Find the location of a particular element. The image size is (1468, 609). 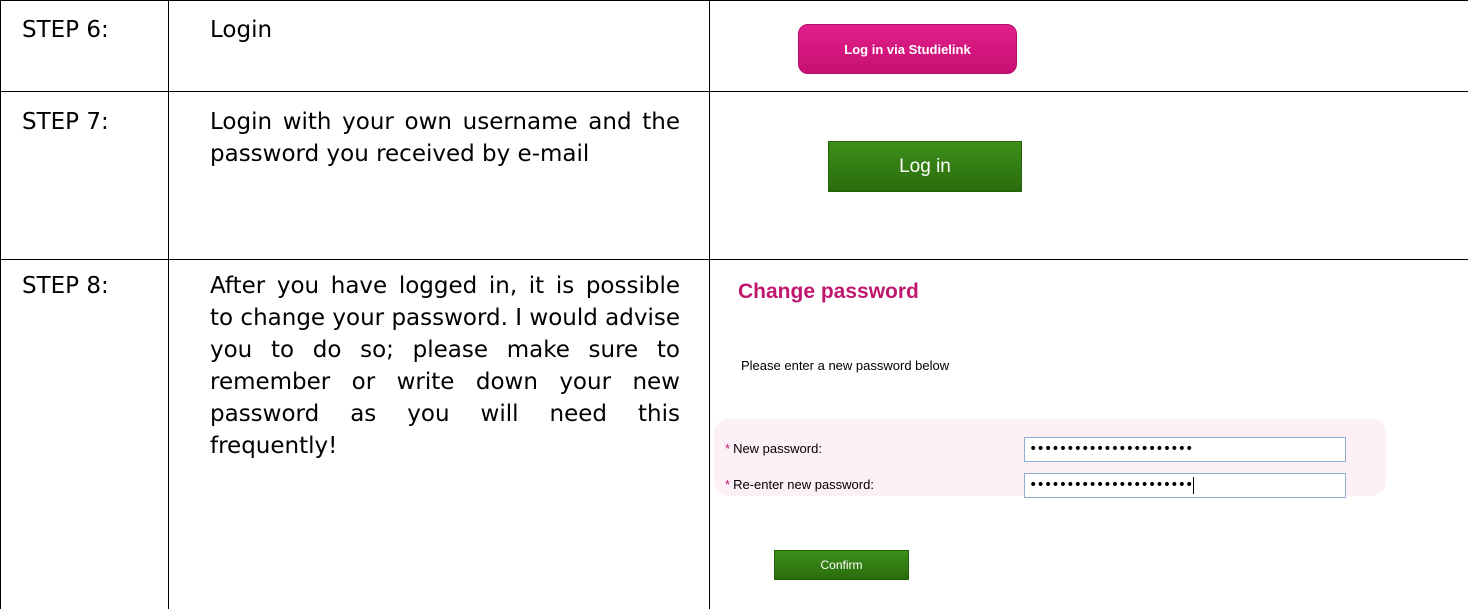

step-8-label: STEP 8: is located at coordinates (65, 286).